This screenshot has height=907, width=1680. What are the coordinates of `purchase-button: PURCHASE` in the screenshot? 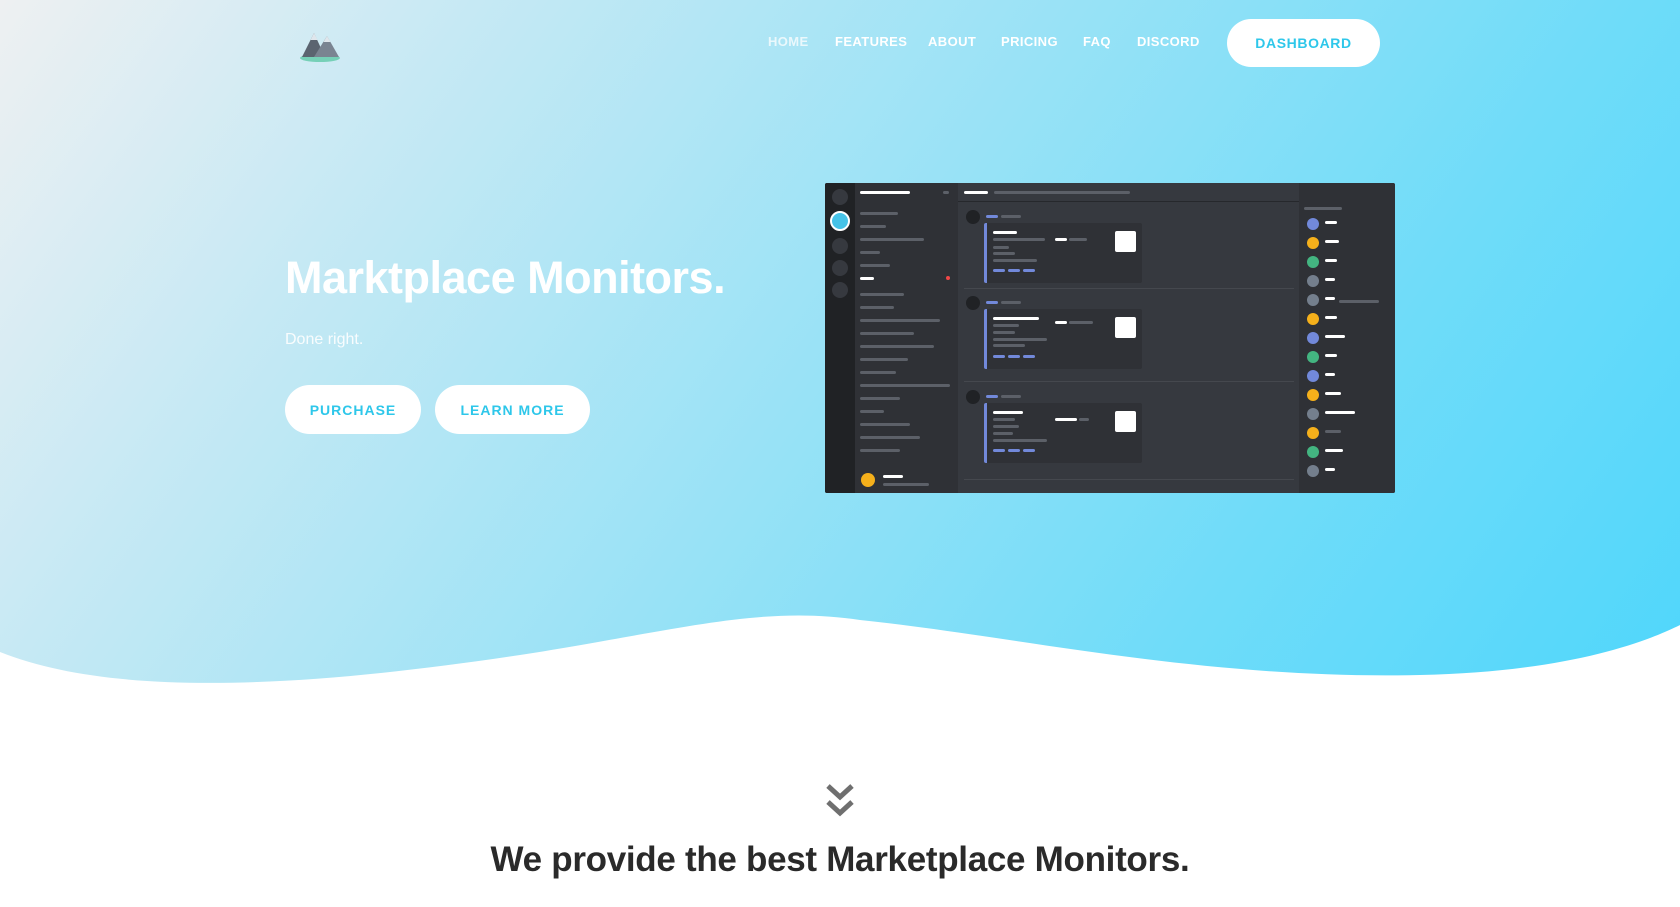 It's located at (353, 409).